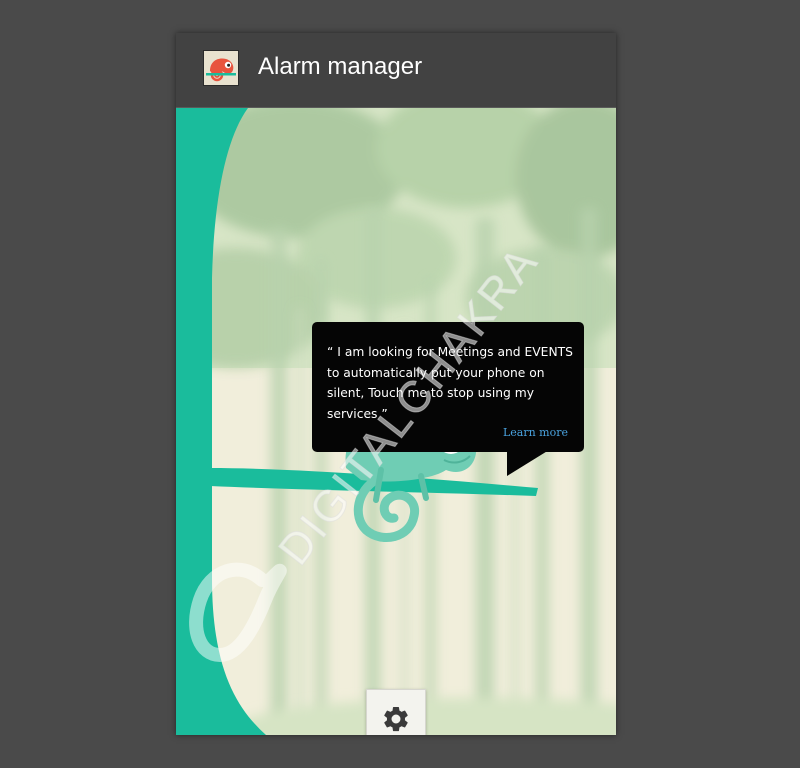 The width and height of the screenshot is (800, 768). Describe the element at coordinates (221, 68) in the screenshot. I see `chameleon-logo-icon` at that location.